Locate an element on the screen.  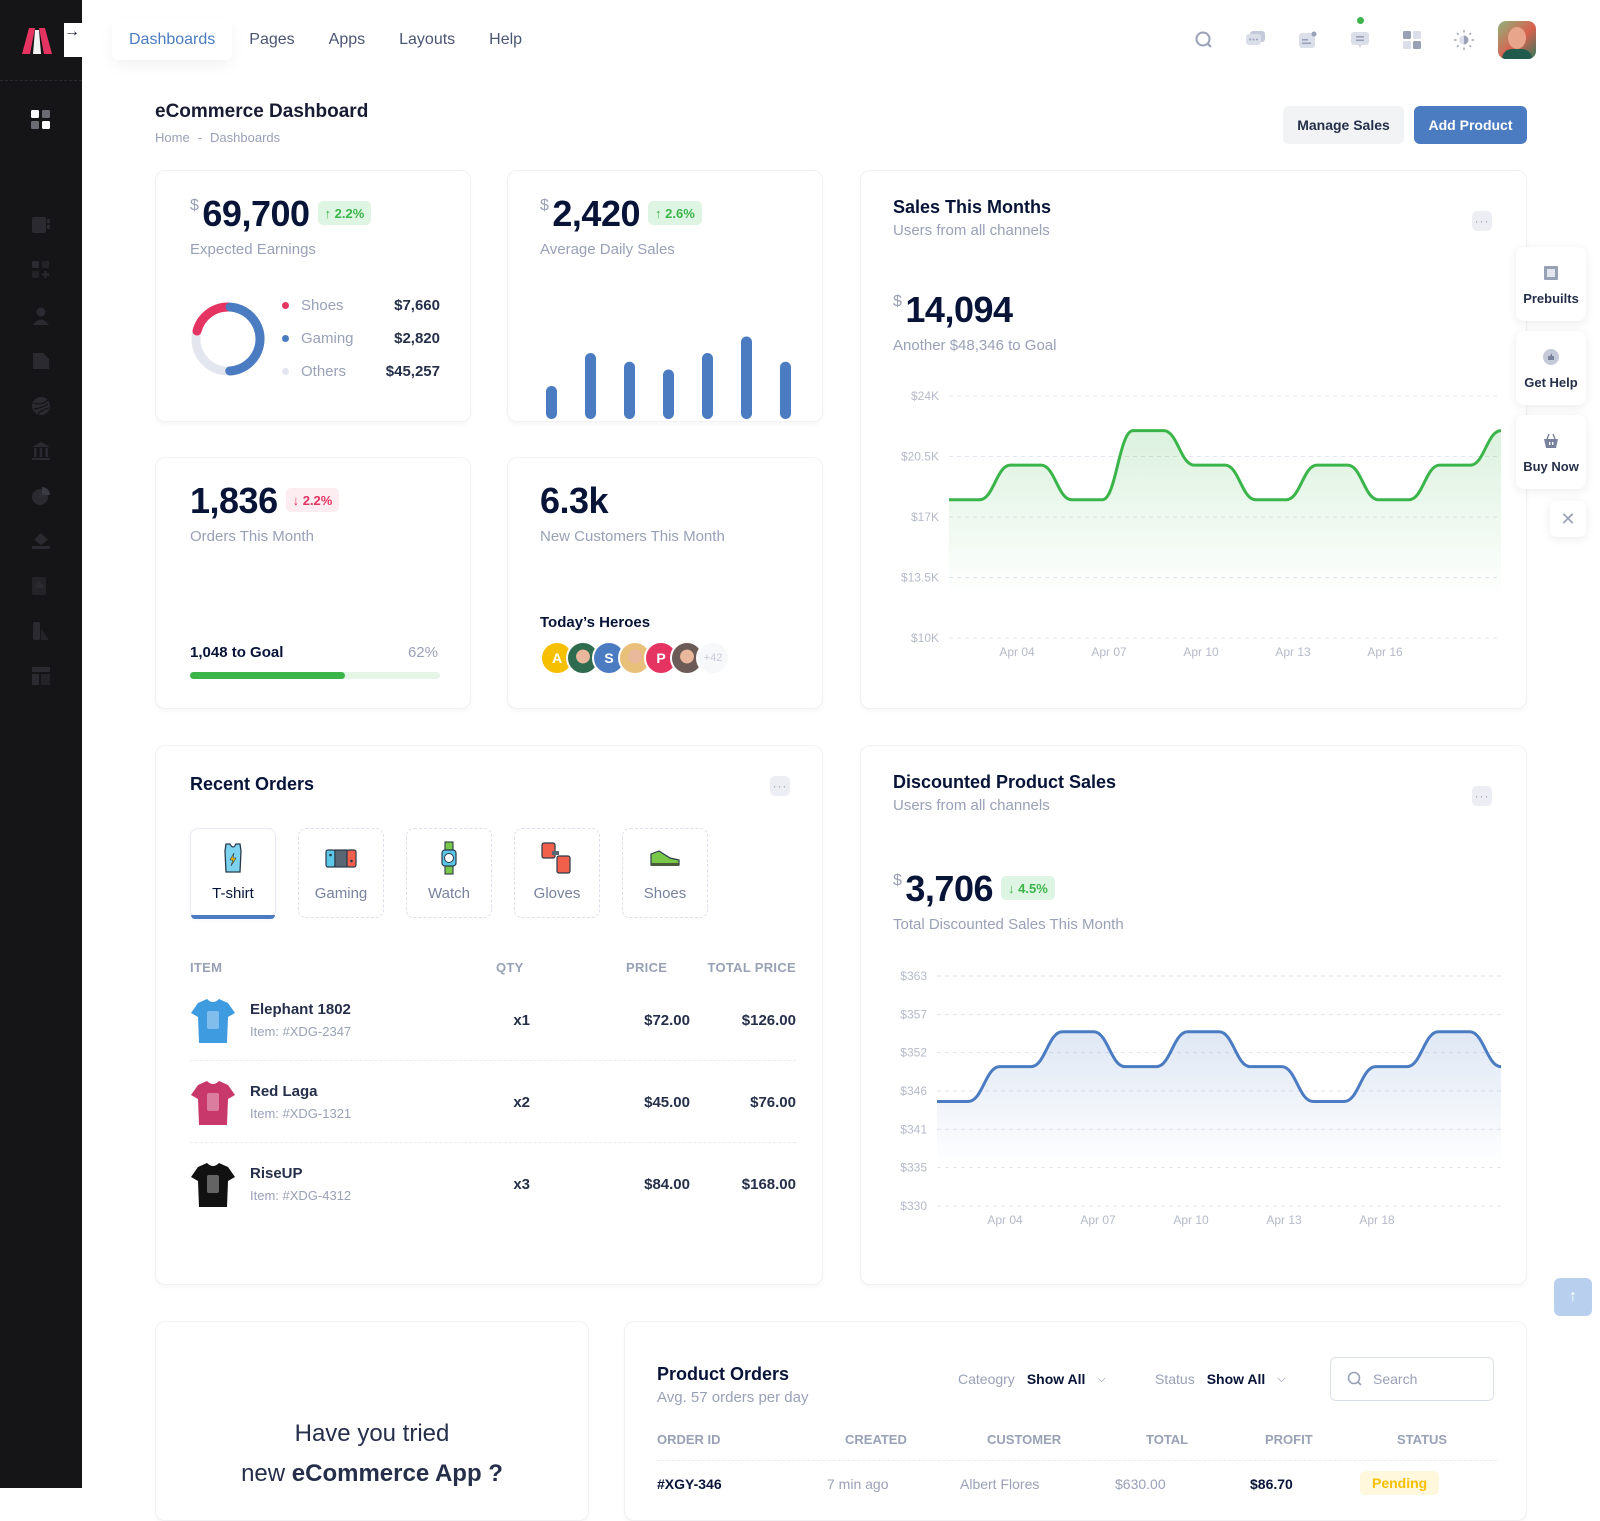
category-tab-watch: Watch is located at coordinates (449, 873).